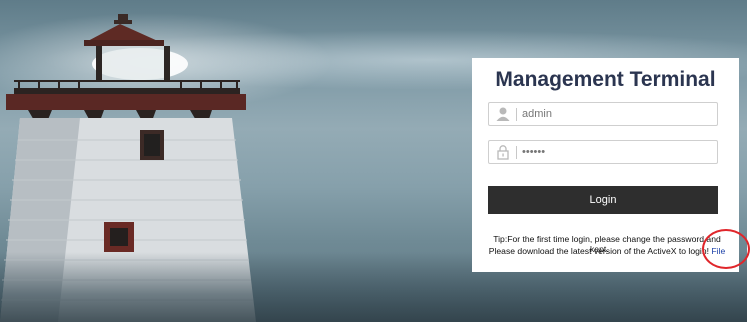 This screenshot has width=754, height=322. What do you see at coordinates (603, 200) in the screenshot?
I see `login-button: Login` at bounding box center [603, 200].